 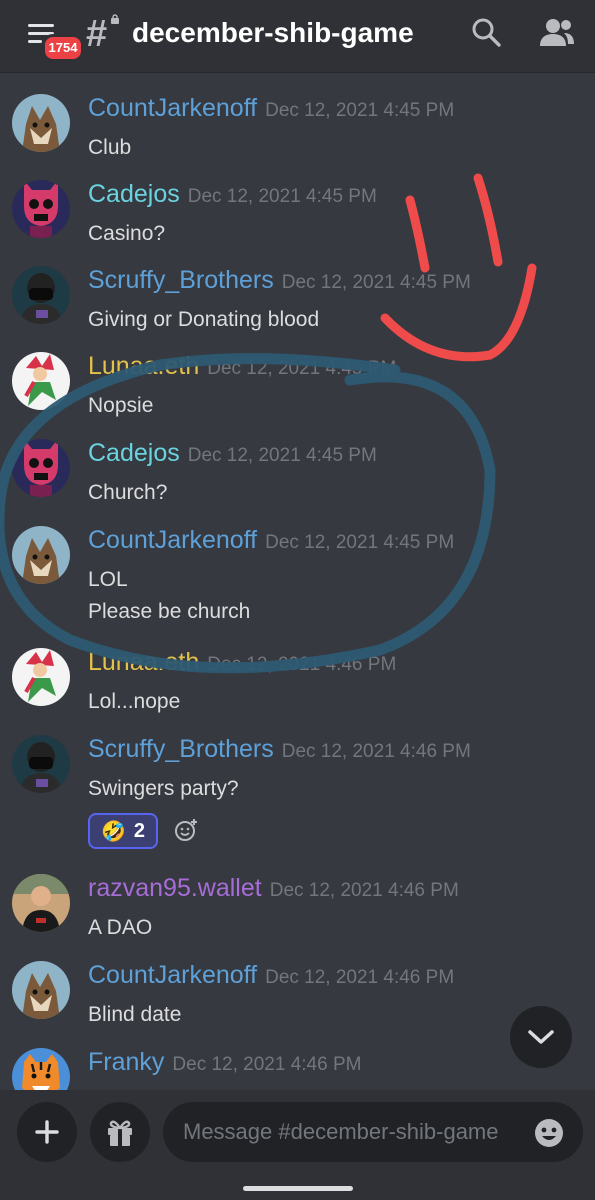 What do you see at coordinates (175, 888) in the screenshot?
I see `username: razvan95.wallet` at bounding box center [175, 888].